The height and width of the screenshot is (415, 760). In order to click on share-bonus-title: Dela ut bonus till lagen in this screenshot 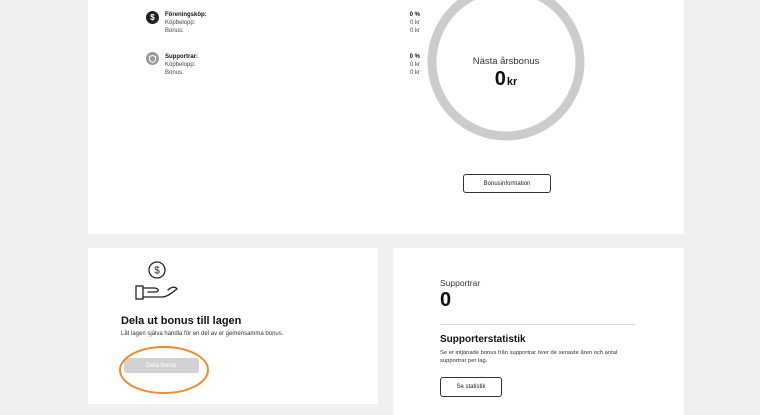, I will do `click(181, 321)`.